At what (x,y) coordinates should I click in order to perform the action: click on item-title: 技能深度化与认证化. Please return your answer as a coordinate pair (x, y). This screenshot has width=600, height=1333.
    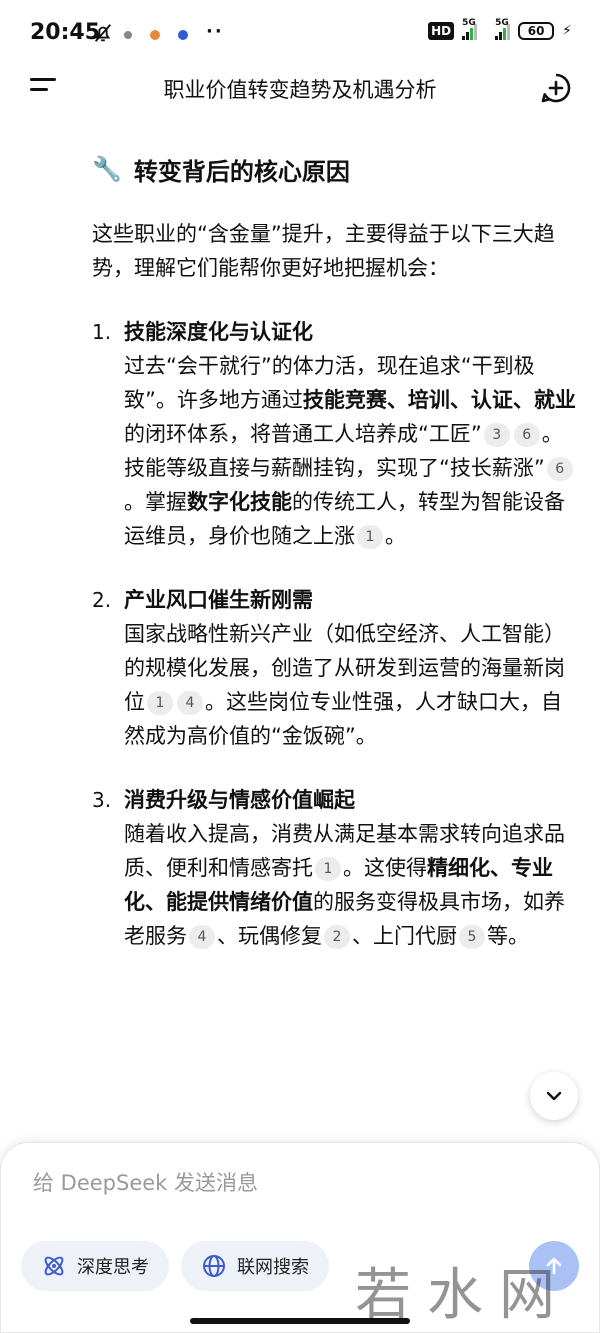
    Looking at the image, I should click on (218, 332).